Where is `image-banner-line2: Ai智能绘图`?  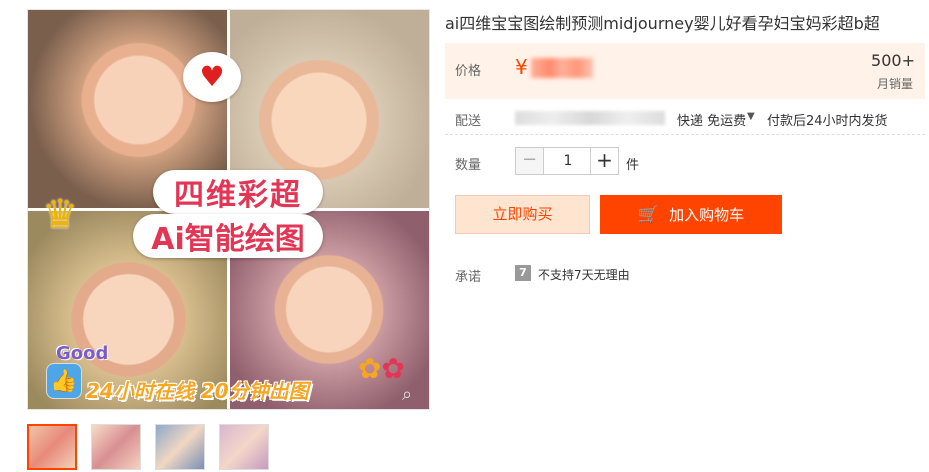 image-banner-line2: Ai智能绘图 is located at coordinates (228, 236).